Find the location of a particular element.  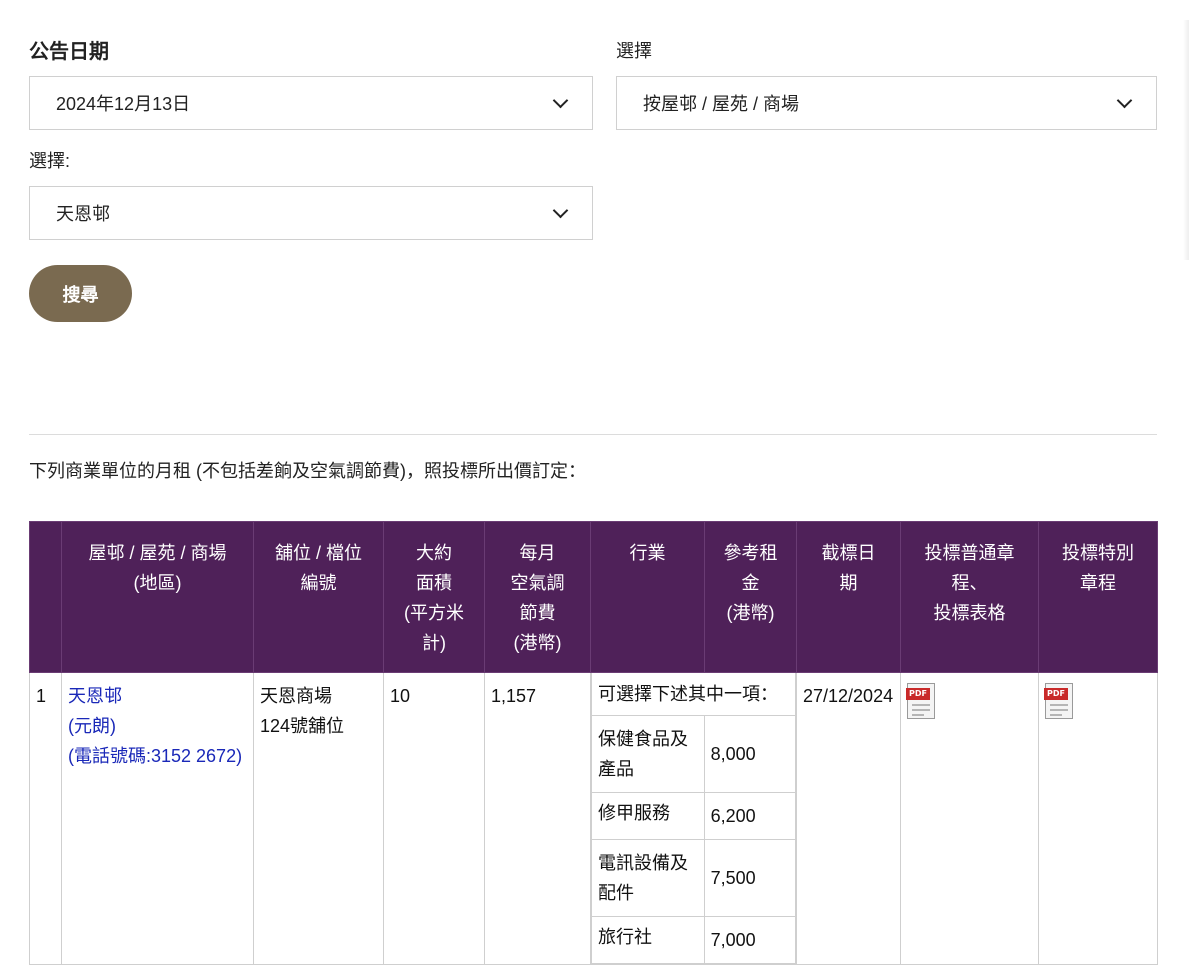

estate-select-value: 天恩邨 is located at coordinates (83, 214).